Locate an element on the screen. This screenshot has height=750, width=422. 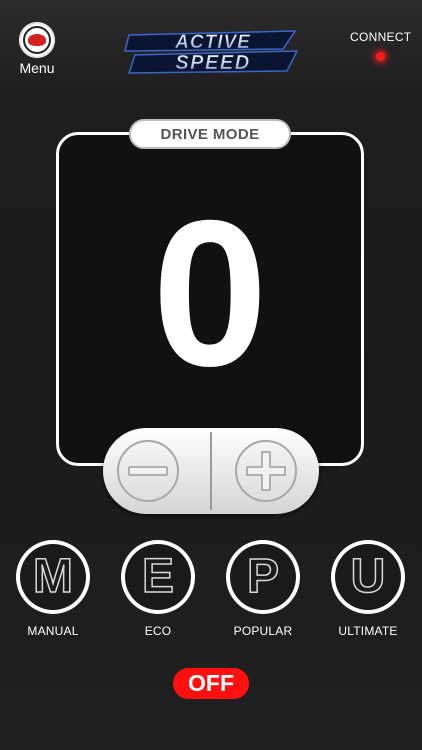
plus-icon is located at coordinates (266, 471).